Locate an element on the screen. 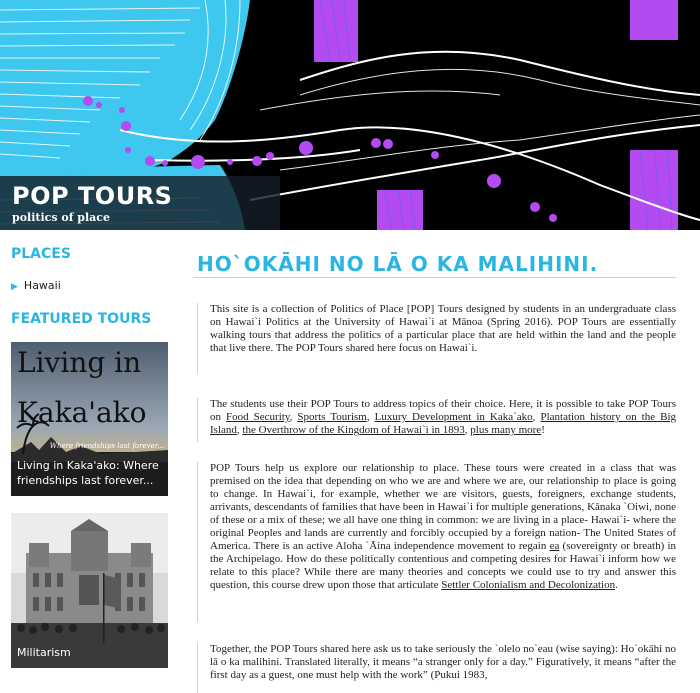  tour-image-title-line1: Living in is located at coordinates (79, 362).